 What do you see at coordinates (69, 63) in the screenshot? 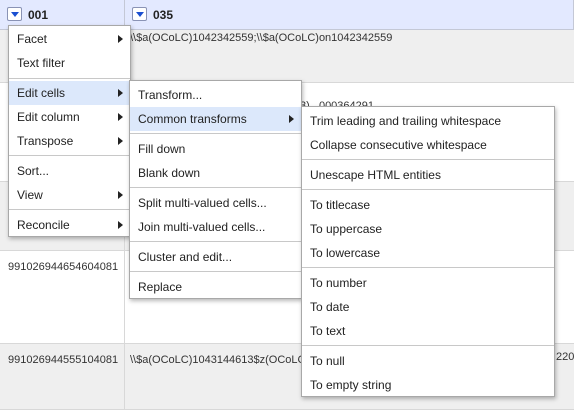
I see `menu-item-text-filter: Text filter` at bounding box center [69, 63].